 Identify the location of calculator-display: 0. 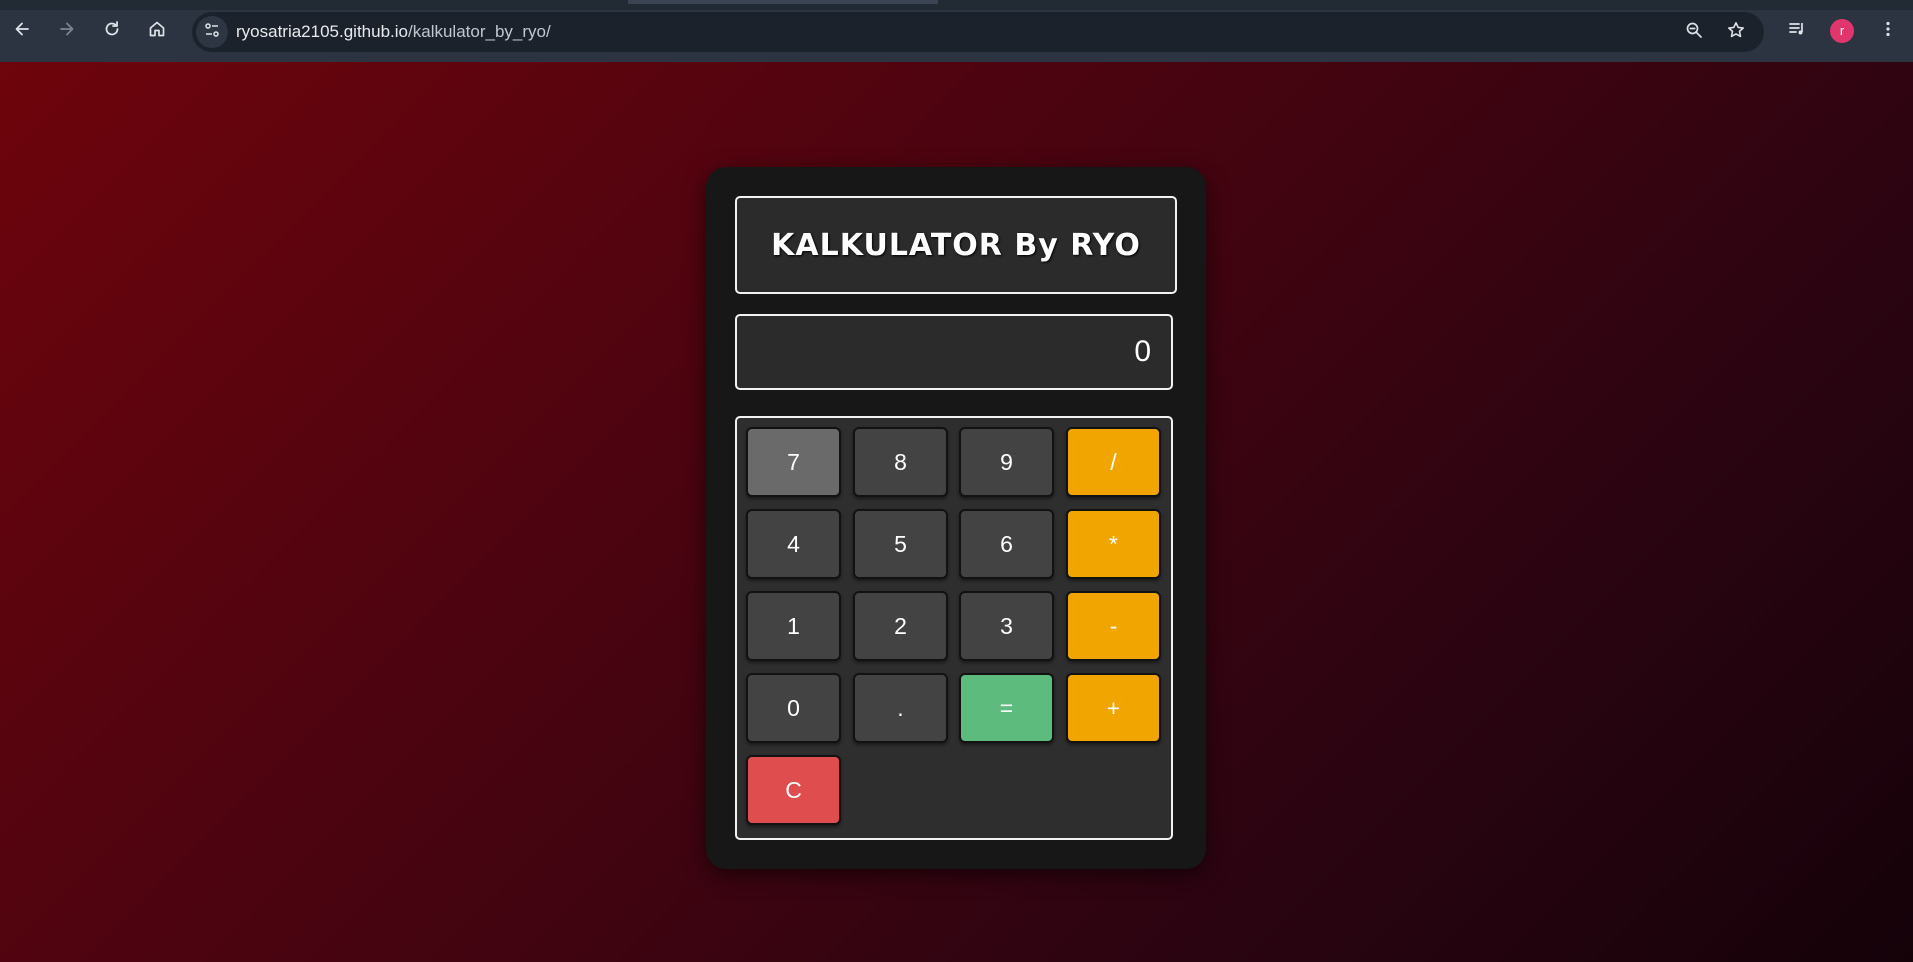
(954, 352).